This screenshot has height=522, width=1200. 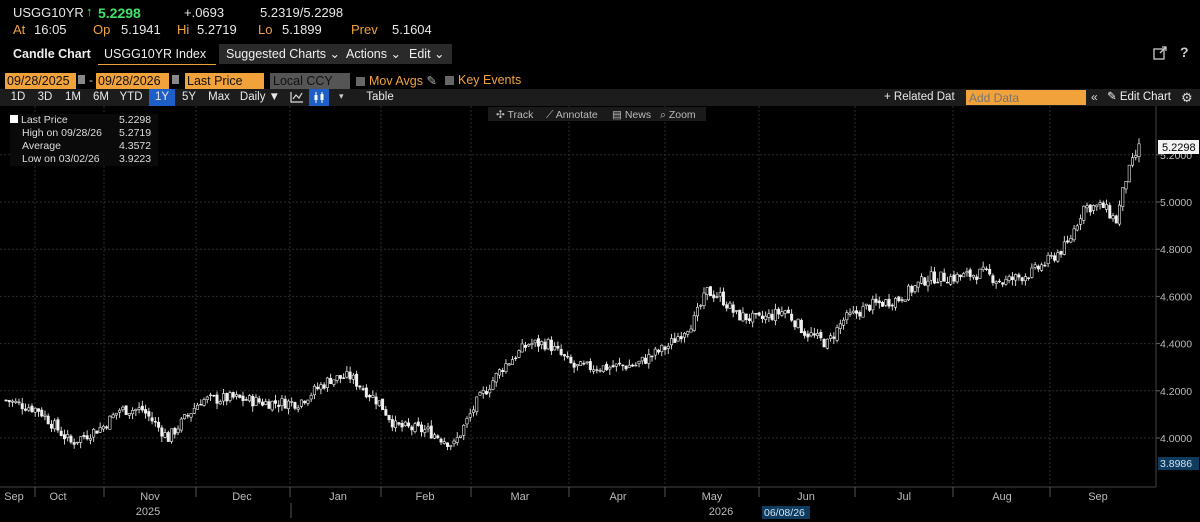 I want to click on news-tool: ▤ News, so click(x=631, y=115).